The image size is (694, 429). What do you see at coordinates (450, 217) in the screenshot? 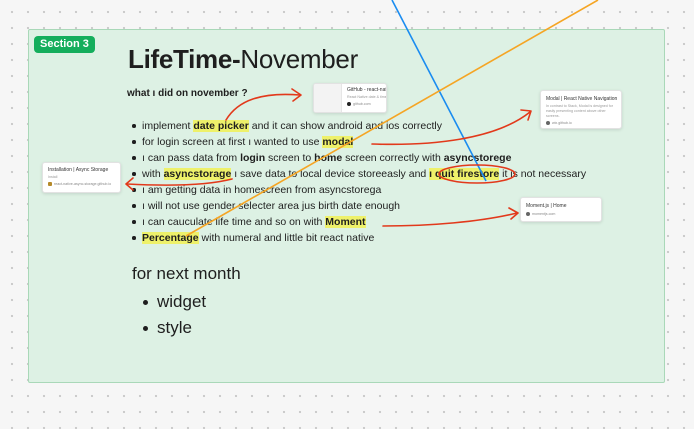
I see `red-arrow-moment` at bounding box center [450, 217].